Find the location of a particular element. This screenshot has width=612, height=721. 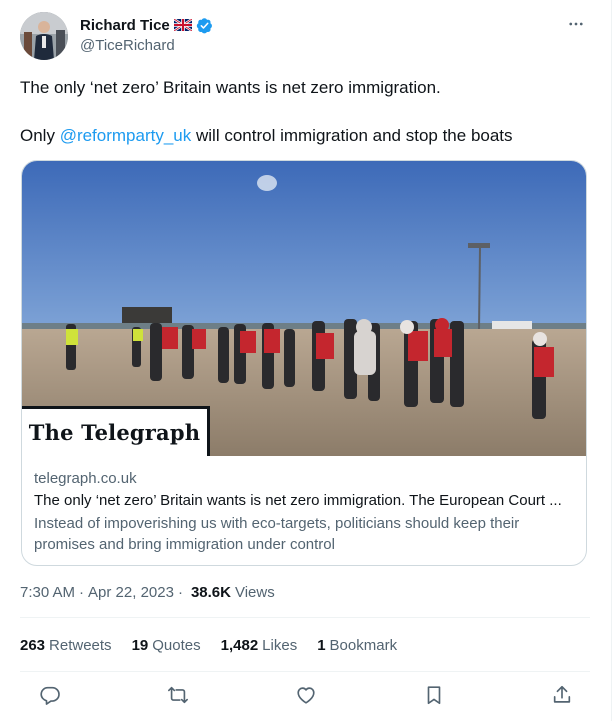

heart-icon is located at coordinates (306, 695).